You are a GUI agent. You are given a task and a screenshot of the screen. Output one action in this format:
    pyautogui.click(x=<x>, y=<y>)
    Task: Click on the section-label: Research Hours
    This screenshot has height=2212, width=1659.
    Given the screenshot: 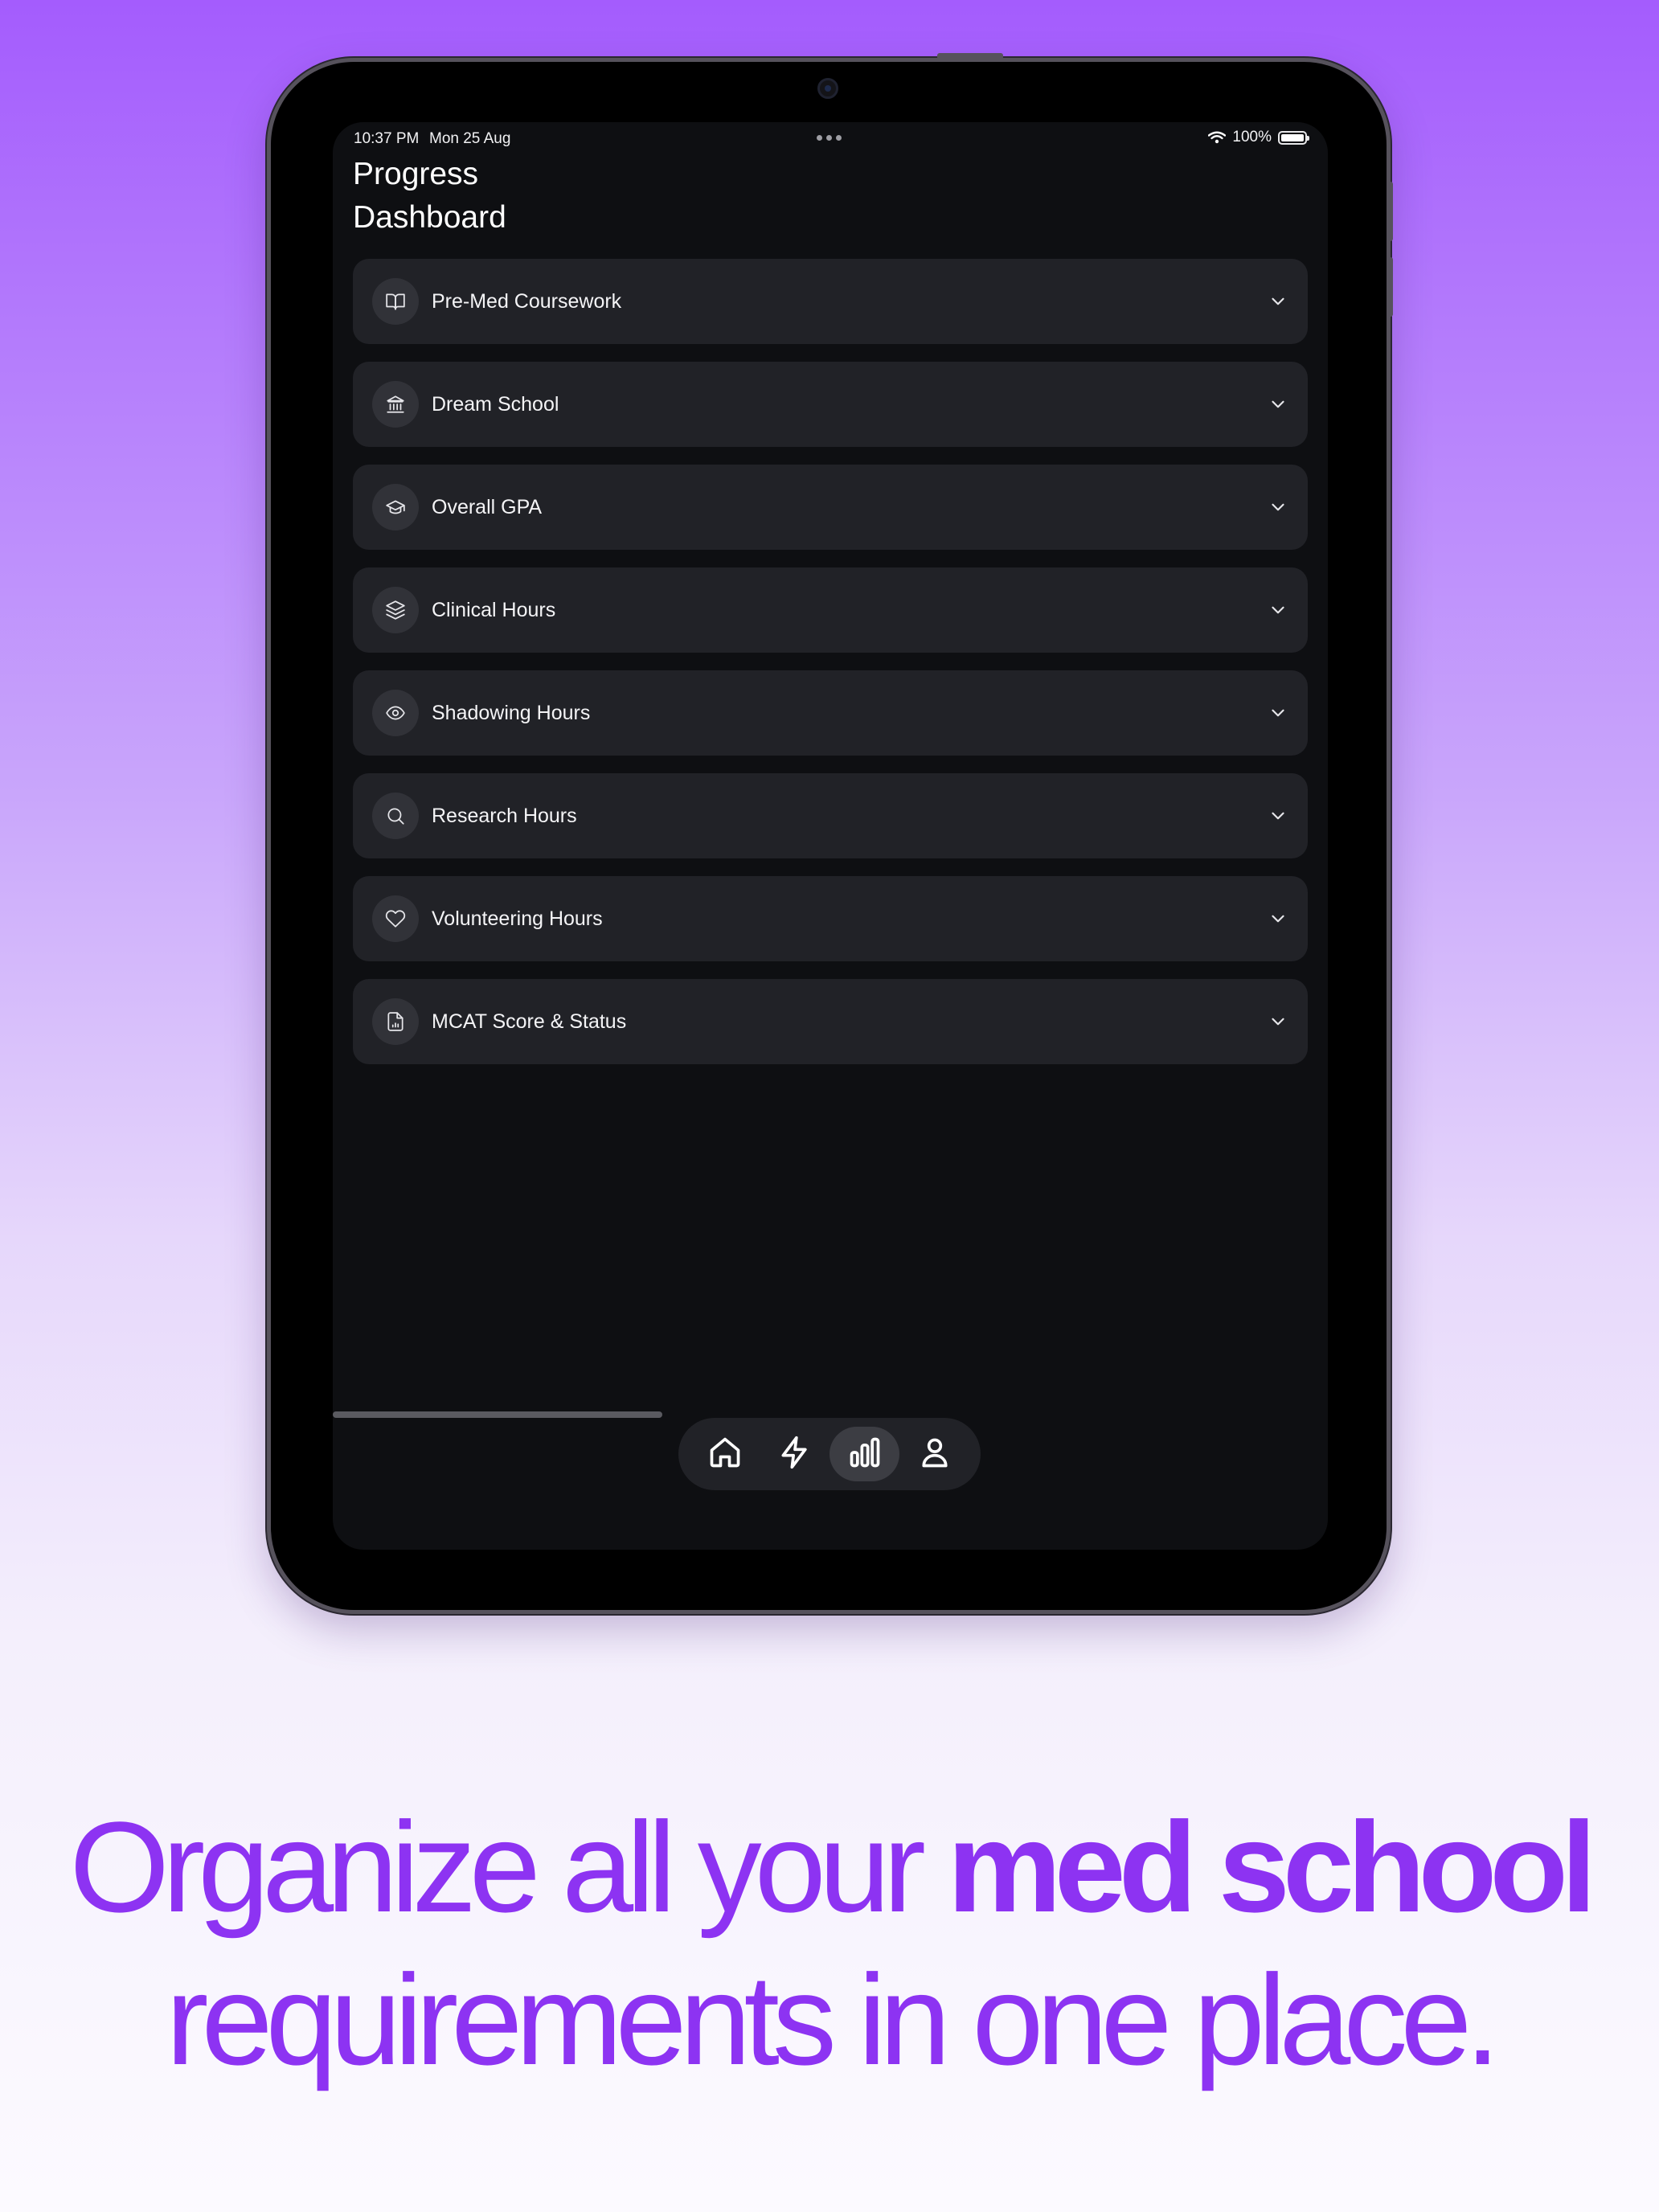 What is the action you would take?
    pyautogui.click(x=505, y=815)
    